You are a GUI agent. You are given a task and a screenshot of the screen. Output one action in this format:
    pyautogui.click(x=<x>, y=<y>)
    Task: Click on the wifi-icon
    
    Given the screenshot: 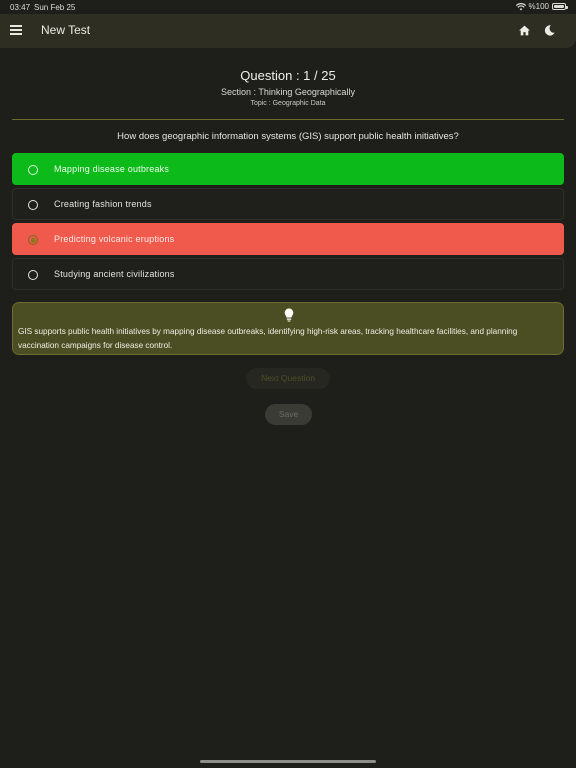 What is the action you would take?
    pyautogui.click(x=520, y=6)
    